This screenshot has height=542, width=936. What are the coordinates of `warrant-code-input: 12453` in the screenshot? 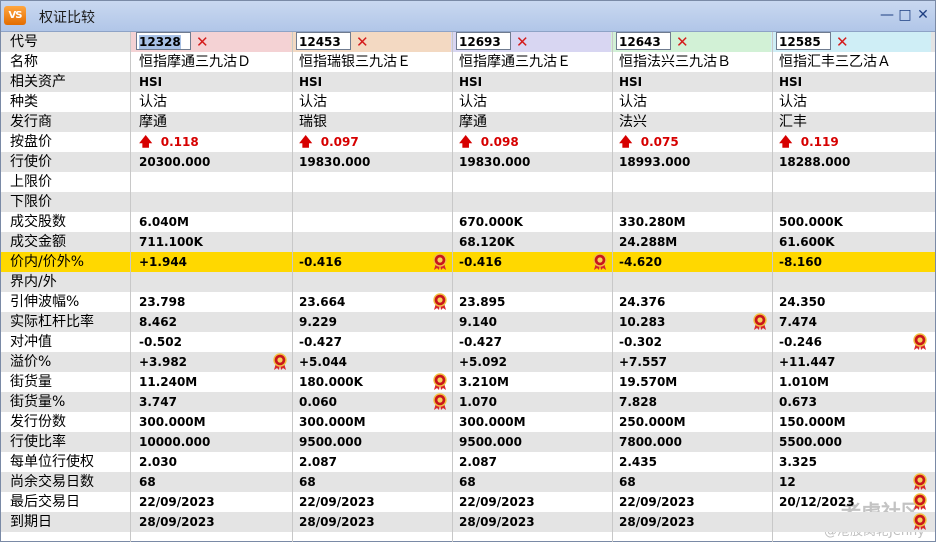 It's located at (323, 41).